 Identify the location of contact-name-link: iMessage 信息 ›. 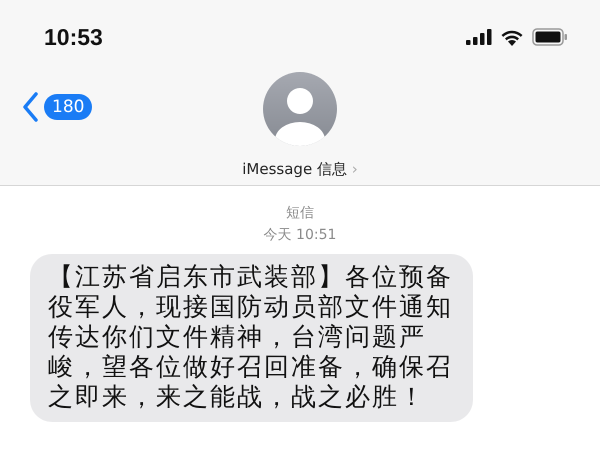
(300, 169).